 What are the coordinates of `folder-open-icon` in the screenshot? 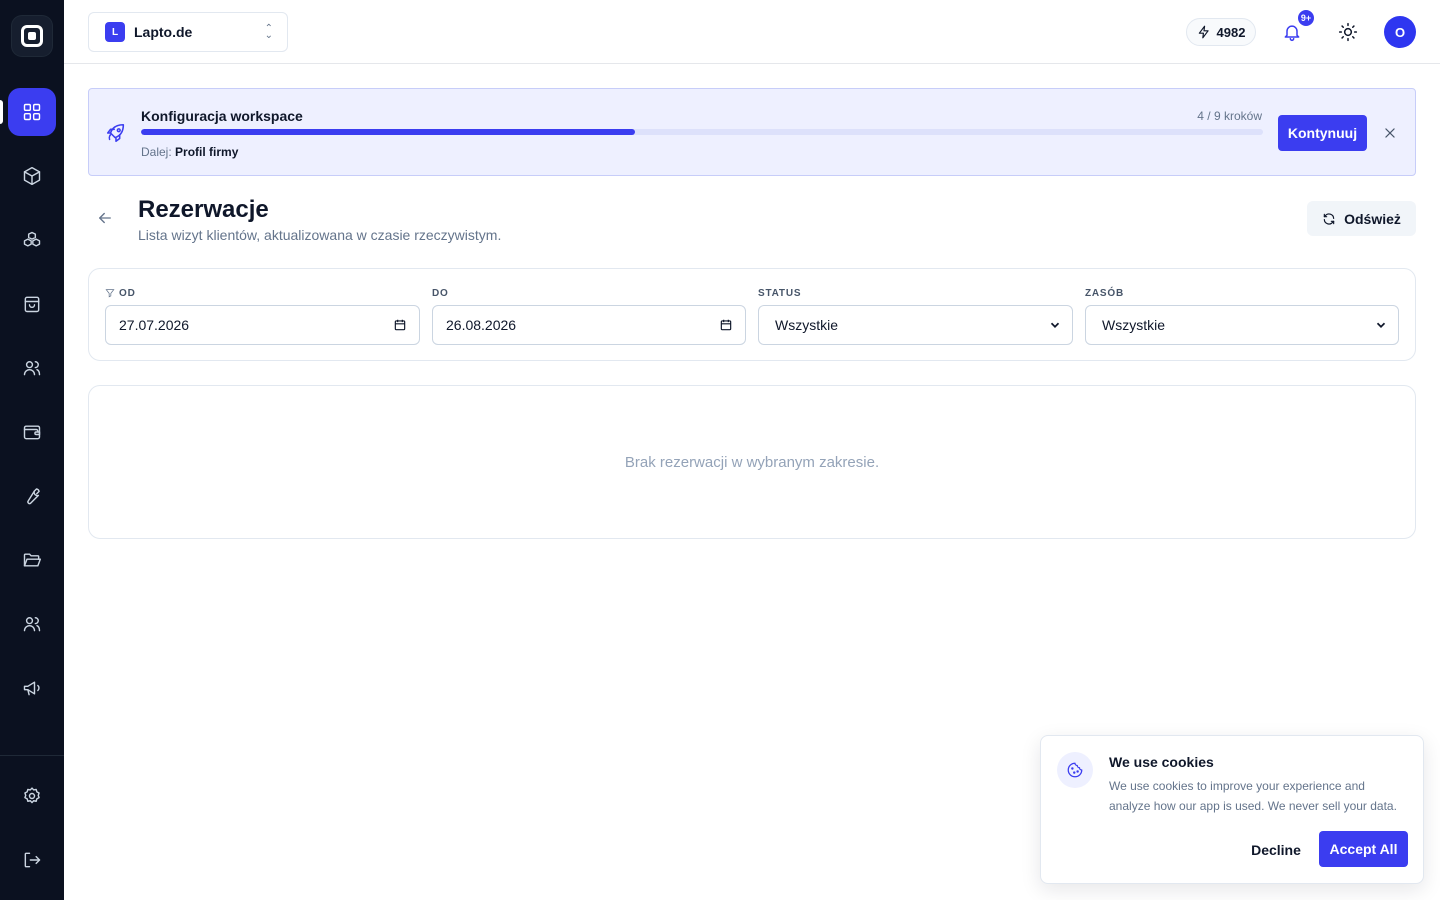 It's located at (32, 560).